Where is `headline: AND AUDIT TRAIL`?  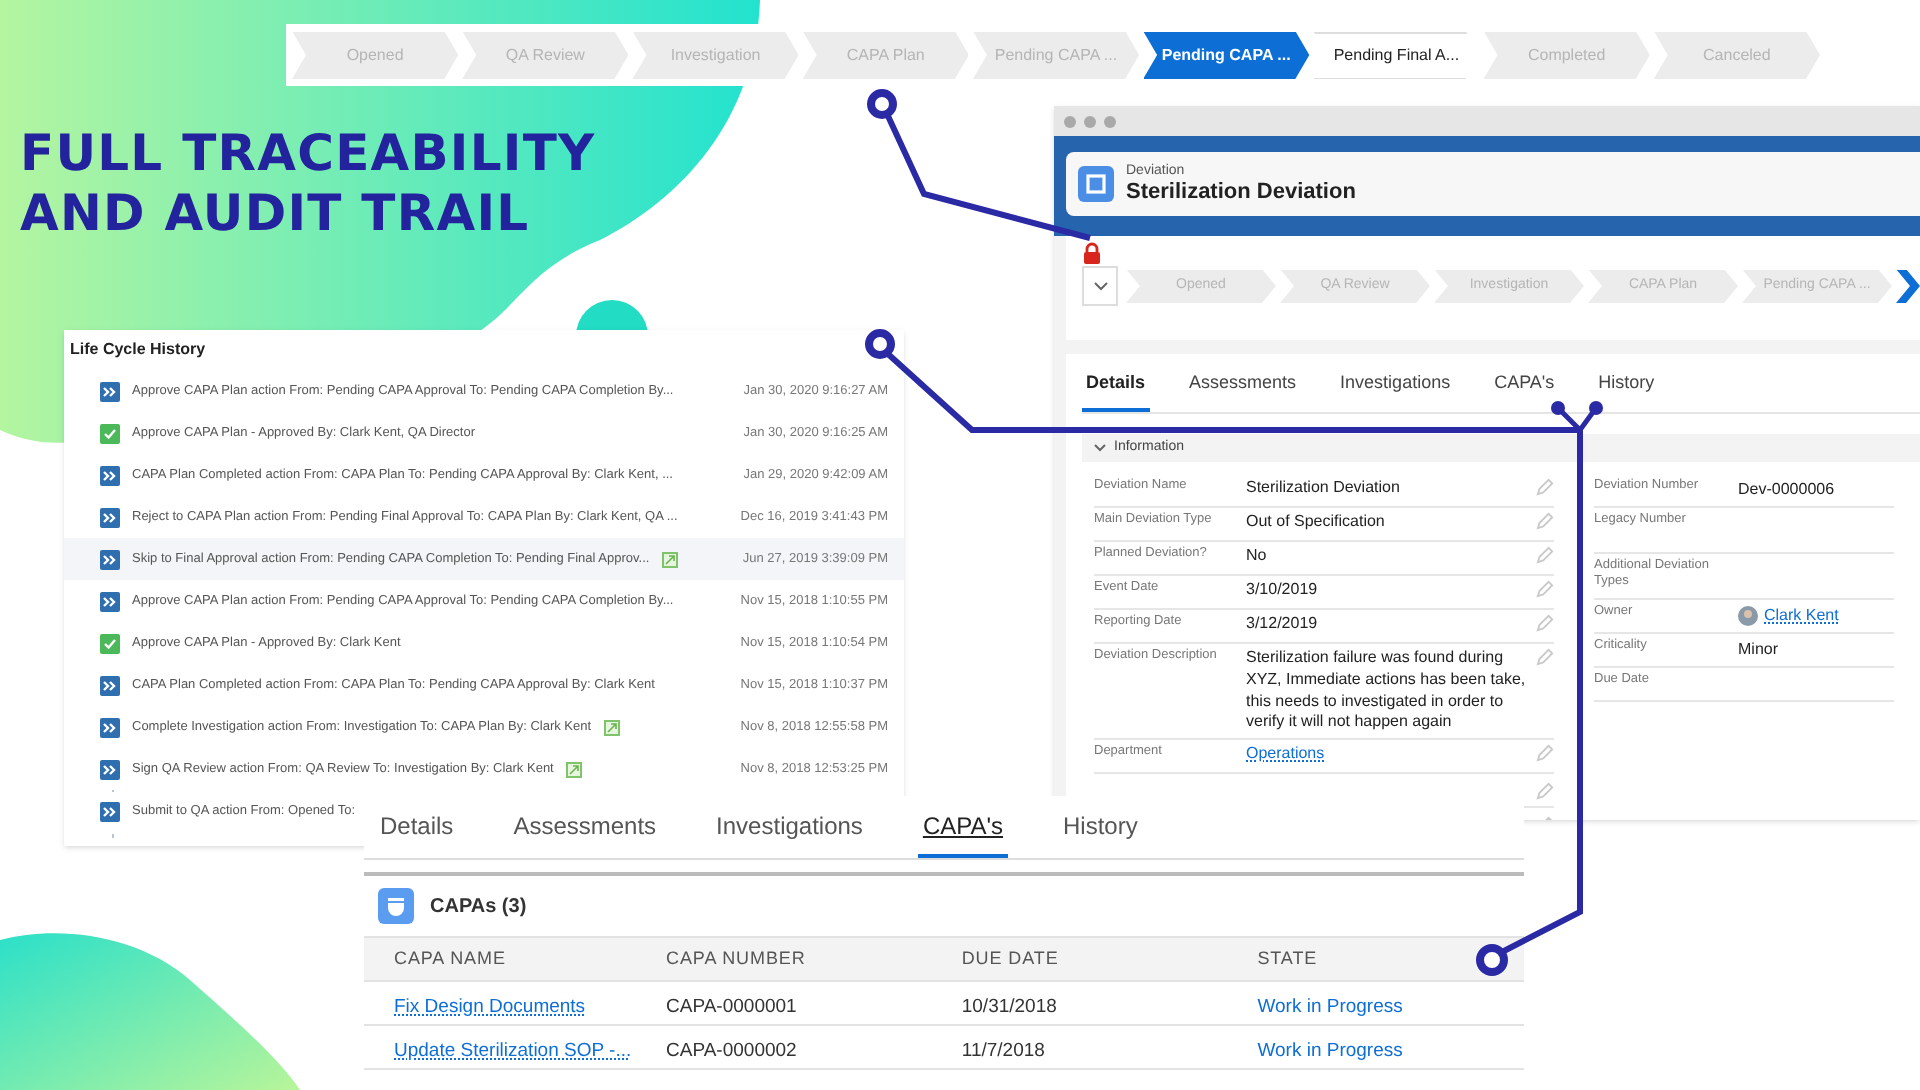
headline: AND AUDIT TRAIL is located at coordinates (276, 214).